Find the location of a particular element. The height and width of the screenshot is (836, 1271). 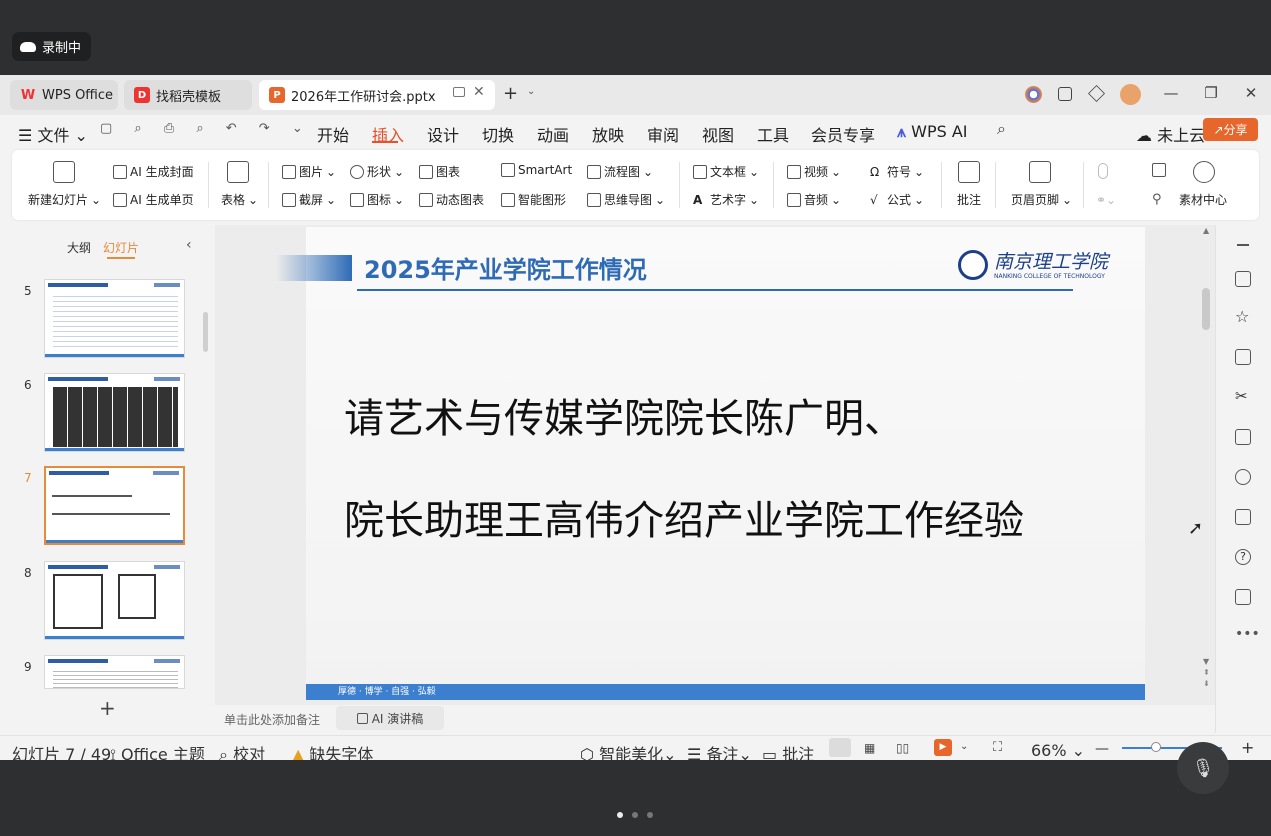

file-menu: ☰ 文件 ⌄ is located at coordinates (53, 134).